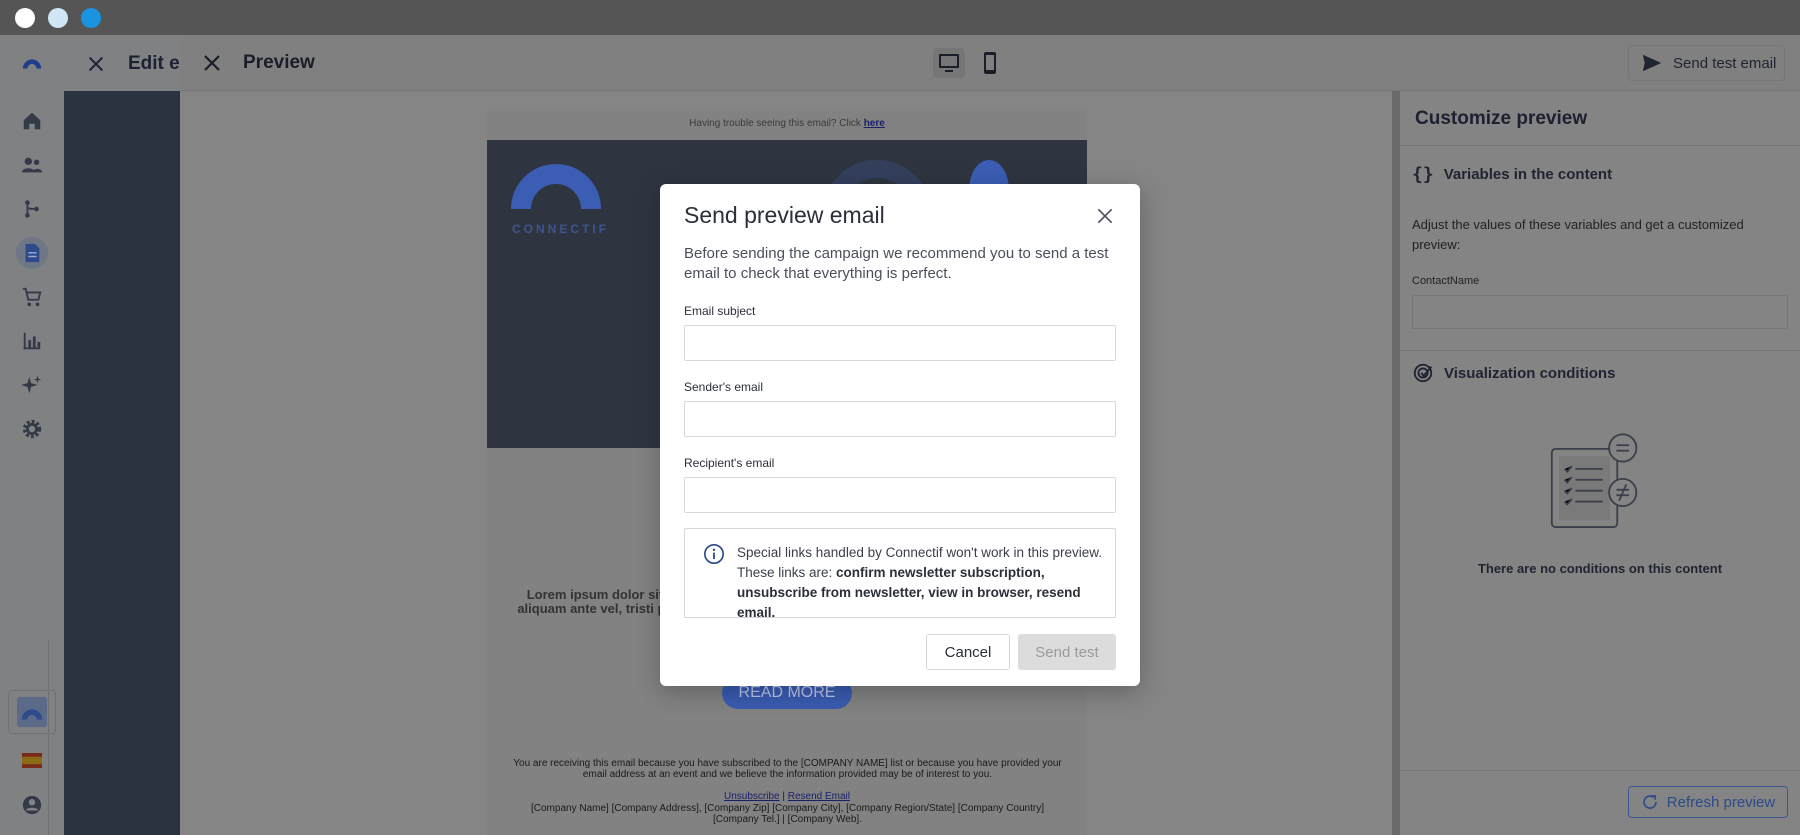 This screenshot has height=835, width=1800. I want to click on recipient-email-input, so click(900, 495).